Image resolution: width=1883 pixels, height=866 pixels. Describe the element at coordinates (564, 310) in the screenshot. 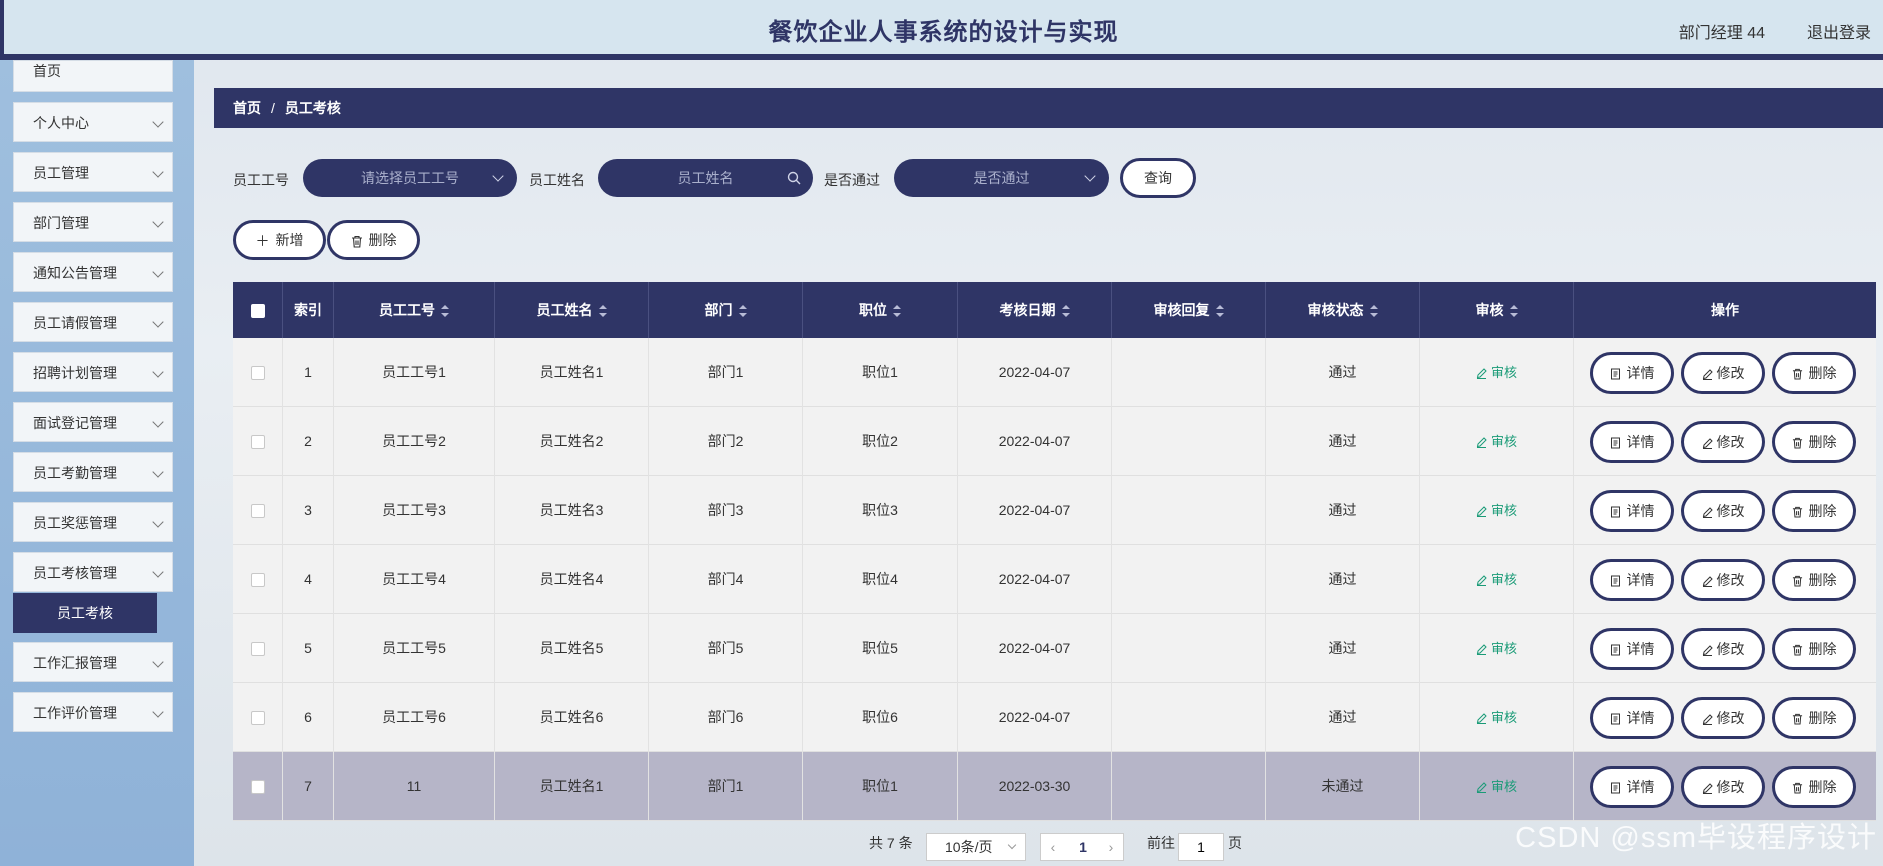

I see `col-emp-name-label: 员工姓名` at that location.